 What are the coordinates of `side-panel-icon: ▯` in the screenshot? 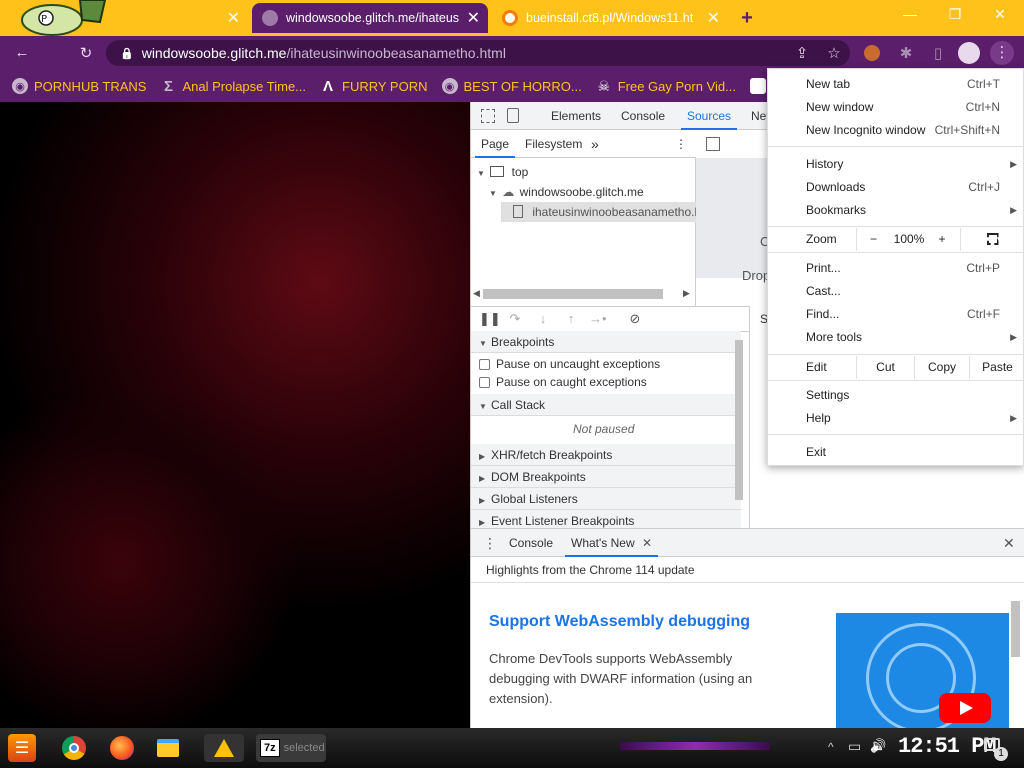 It's located at (938, 53).